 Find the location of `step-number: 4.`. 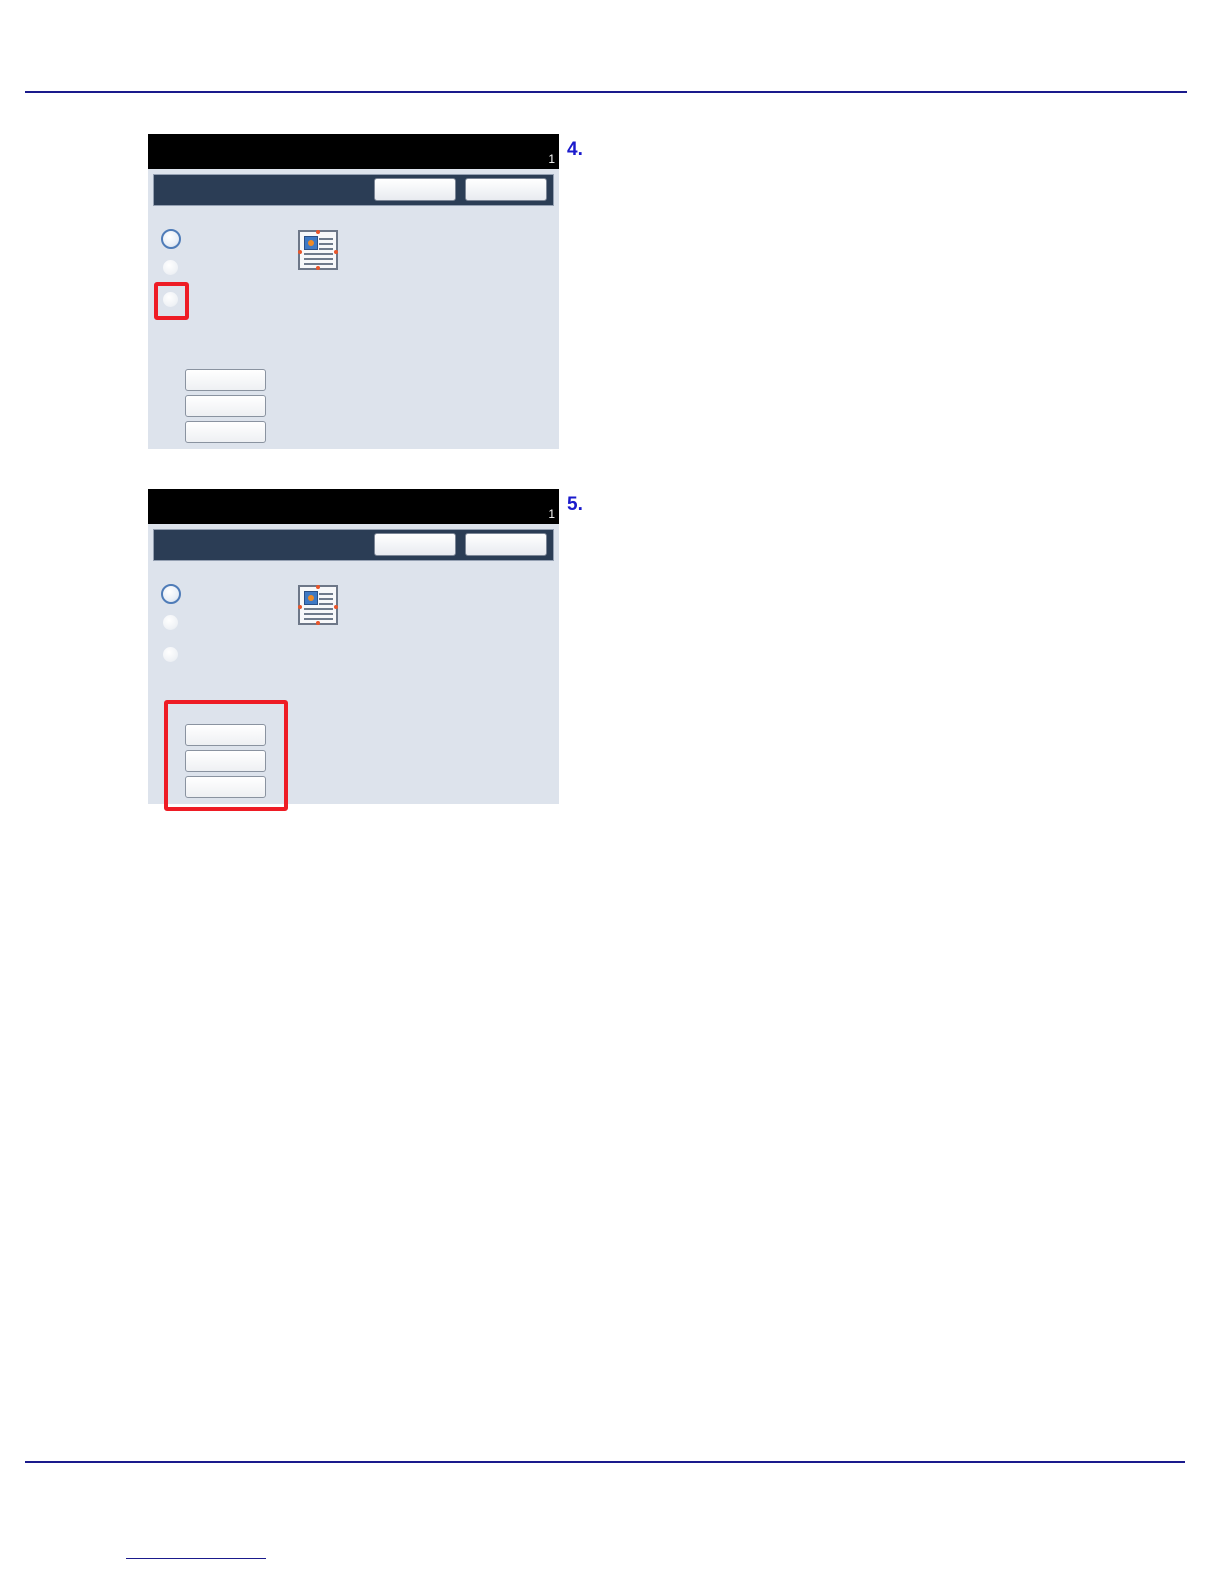

step-number: 4. is located at coordinates (575, 149).